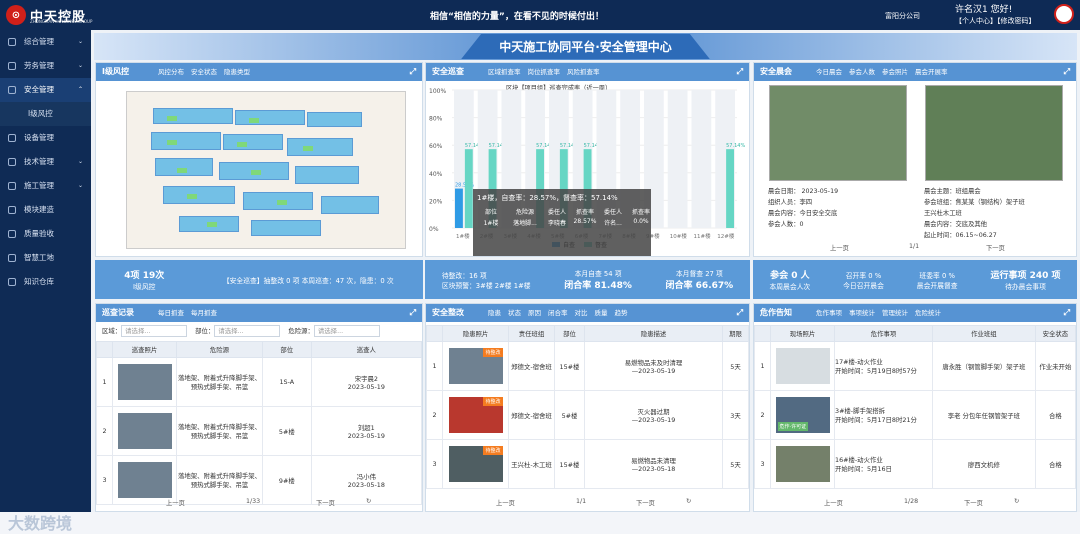 This screenshot has height=534, width=1080. What do you see at coordinates (862, 313) in the screenshot?
I see `tab-item-stats: 事项统计` at bounding box center [862, 313].